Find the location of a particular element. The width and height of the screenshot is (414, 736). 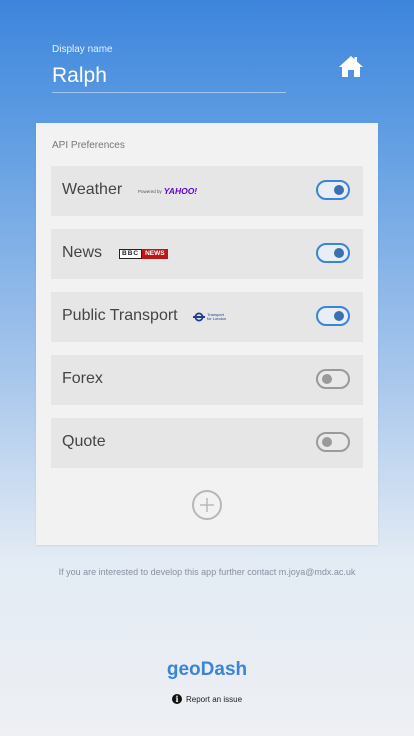

news-toggle is located at coordinates (333, 253).